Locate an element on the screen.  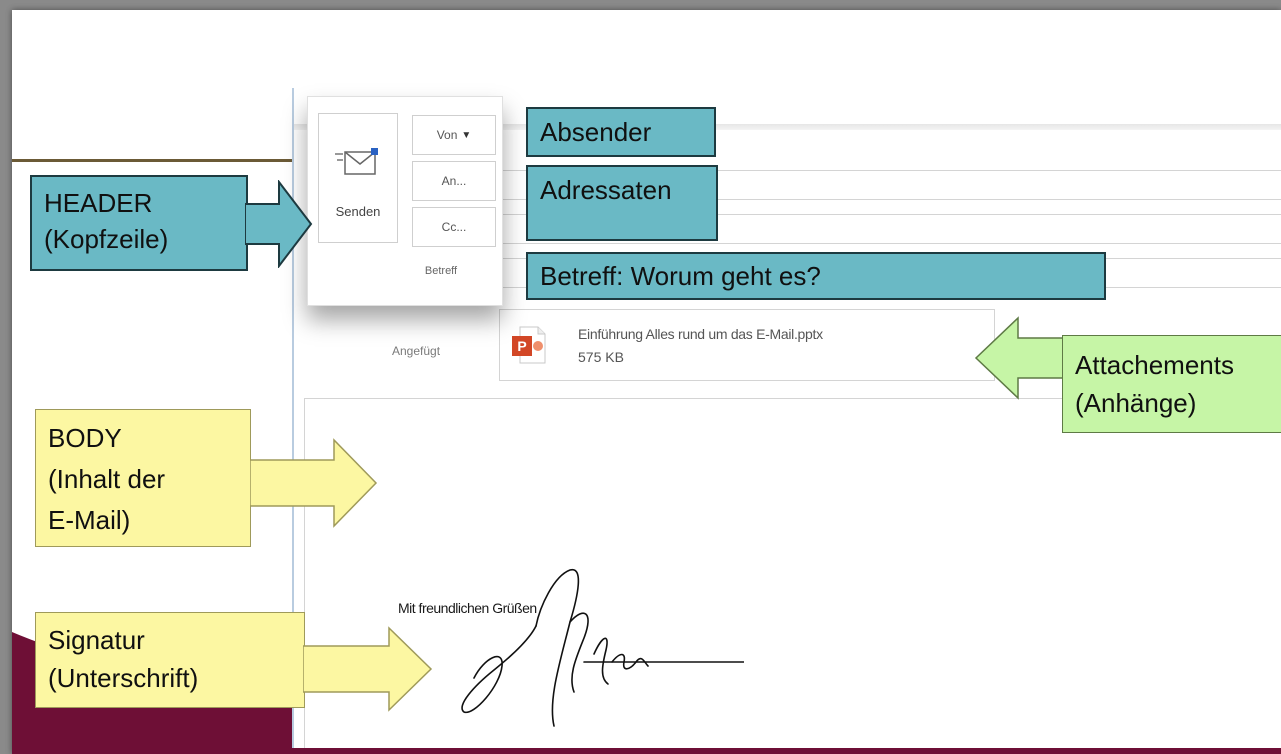
from-button: Von ▼ is located at coordinates (454, 135).